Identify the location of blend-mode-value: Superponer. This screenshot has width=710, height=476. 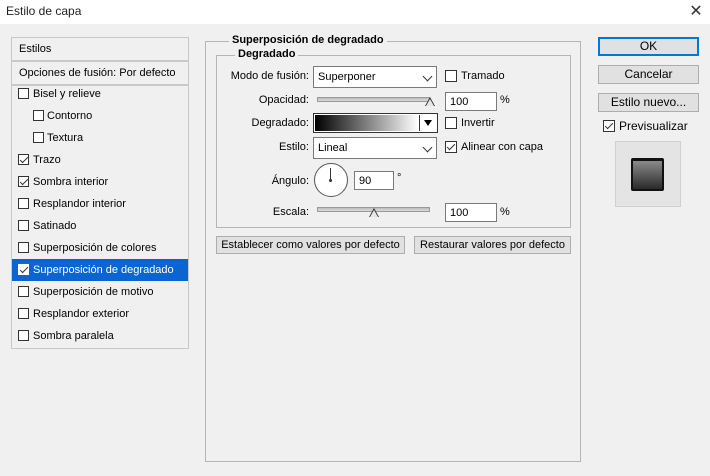
(347, 77).